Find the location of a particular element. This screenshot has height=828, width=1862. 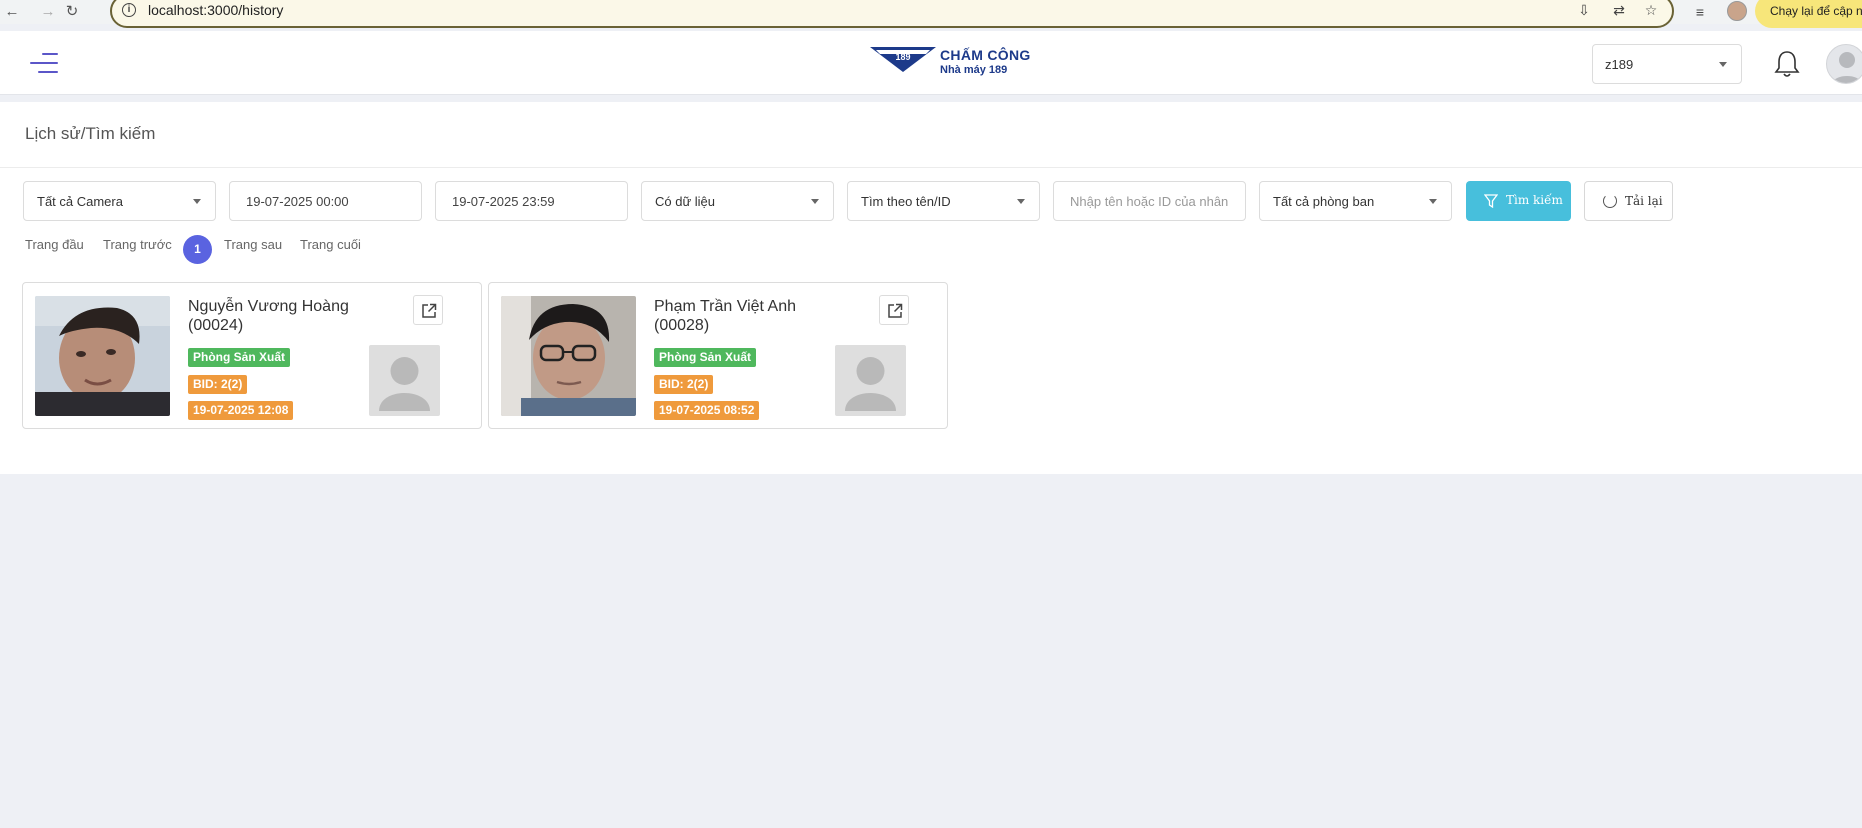

svg-text: 189 is located at coordinates (902, 57).